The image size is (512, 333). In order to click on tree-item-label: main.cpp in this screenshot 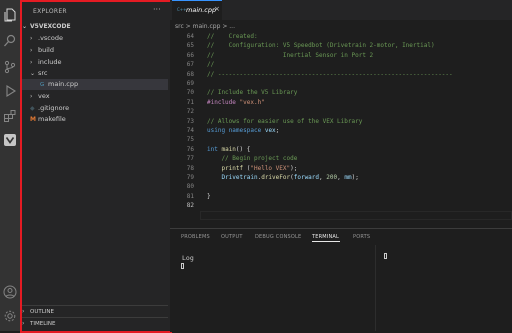, I will do `click(63, 84)`.